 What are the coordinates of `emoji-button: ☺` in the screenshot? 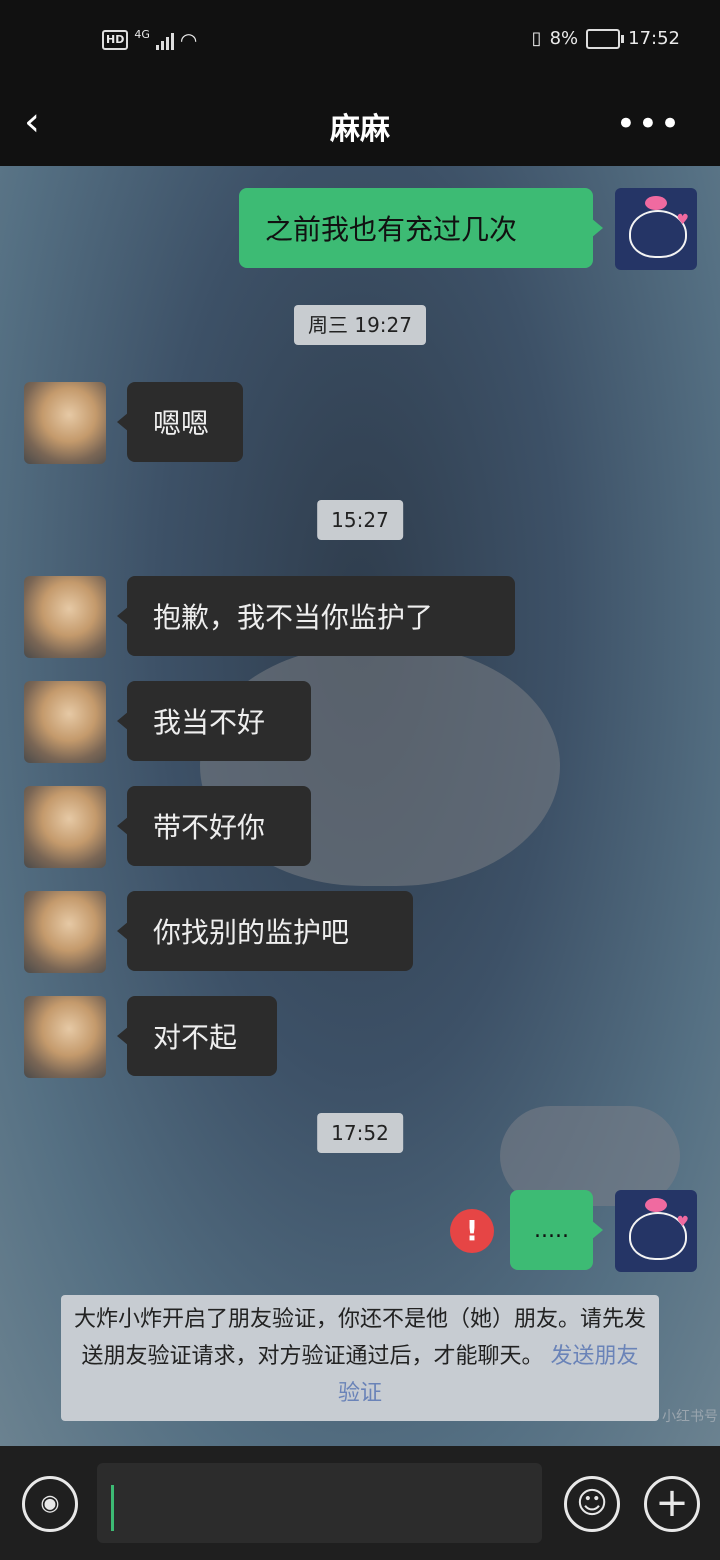 It's located at (592, 1504).